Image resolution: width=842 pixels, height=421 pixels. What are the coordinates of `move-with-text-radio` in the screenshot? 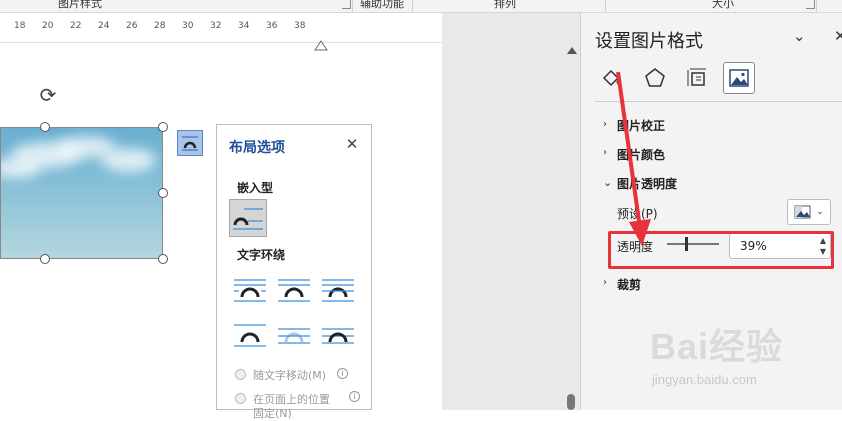 It's located at (240, 374).